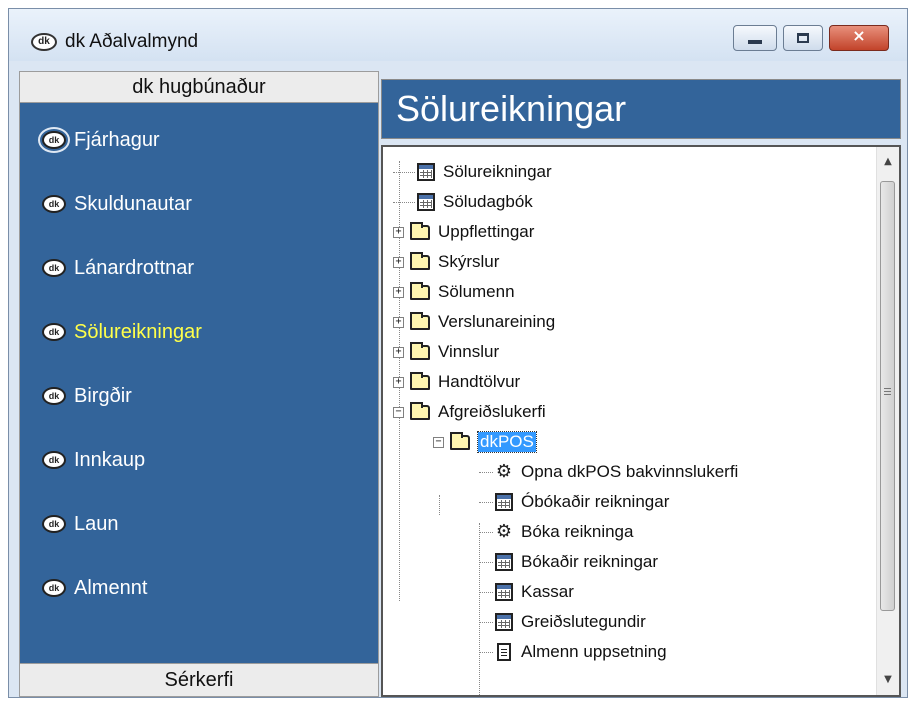 The width and height of the screenshot is (916, 706). I want to click on tree-item-greidslutegundir: Greiðslutegundir, so click(562, 622).